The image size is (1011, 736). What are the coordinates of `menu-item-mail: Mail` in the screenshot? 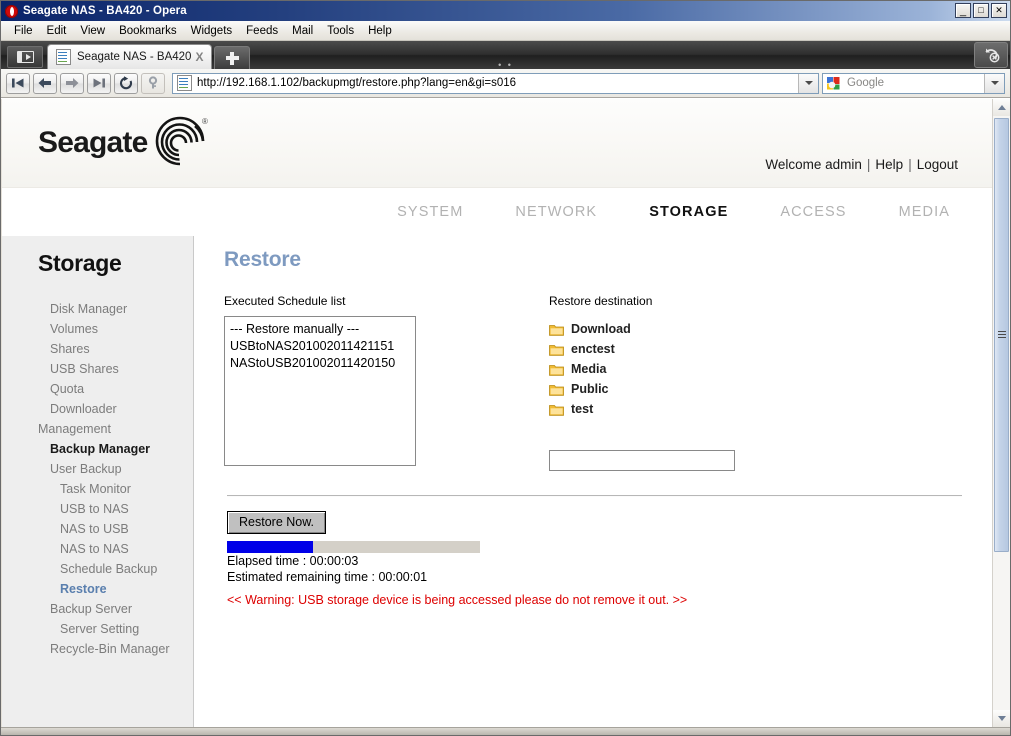 It's located at (302, 31).